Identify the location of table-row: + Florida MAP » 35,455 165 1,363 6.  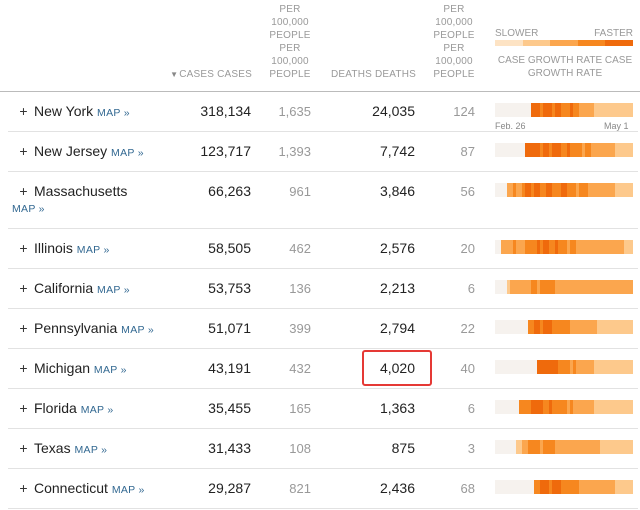
(323, 408).